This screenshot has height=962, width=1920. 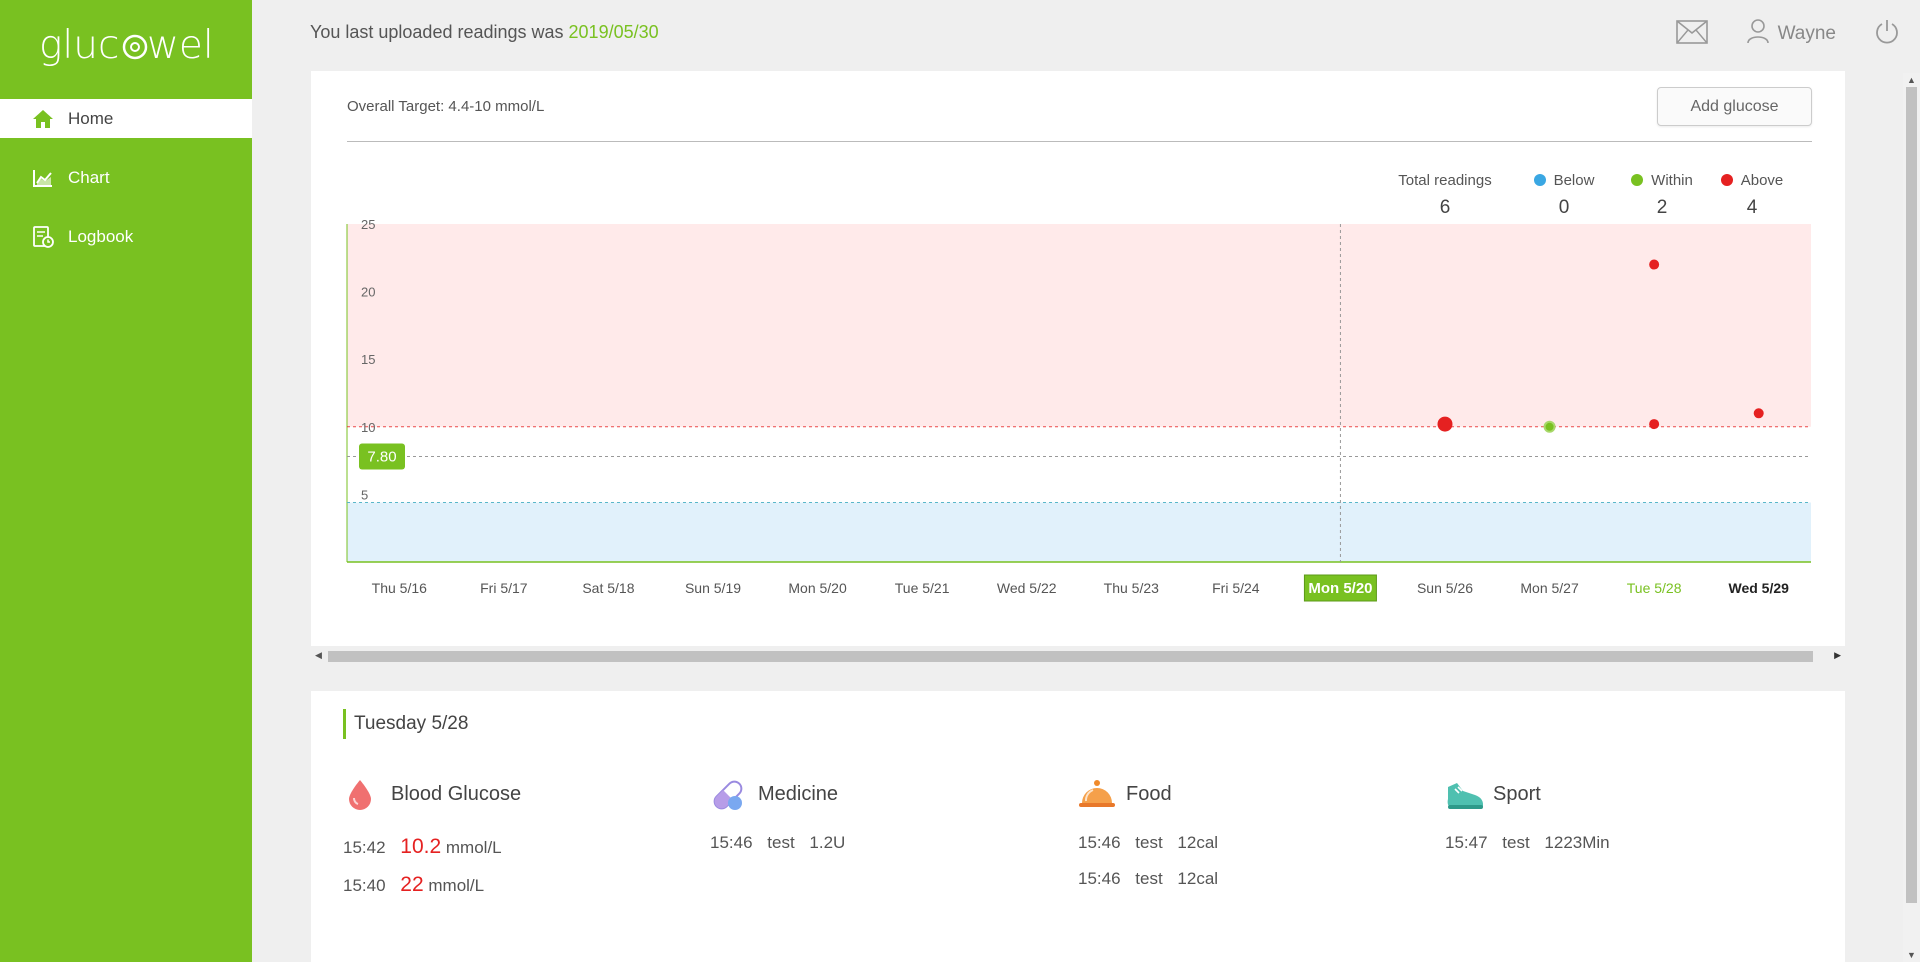 What do you see at coordinates (1911, 80) in the screenshot?
I see `scroll-up-icon: ▲` at bounding box center [1911, 80].